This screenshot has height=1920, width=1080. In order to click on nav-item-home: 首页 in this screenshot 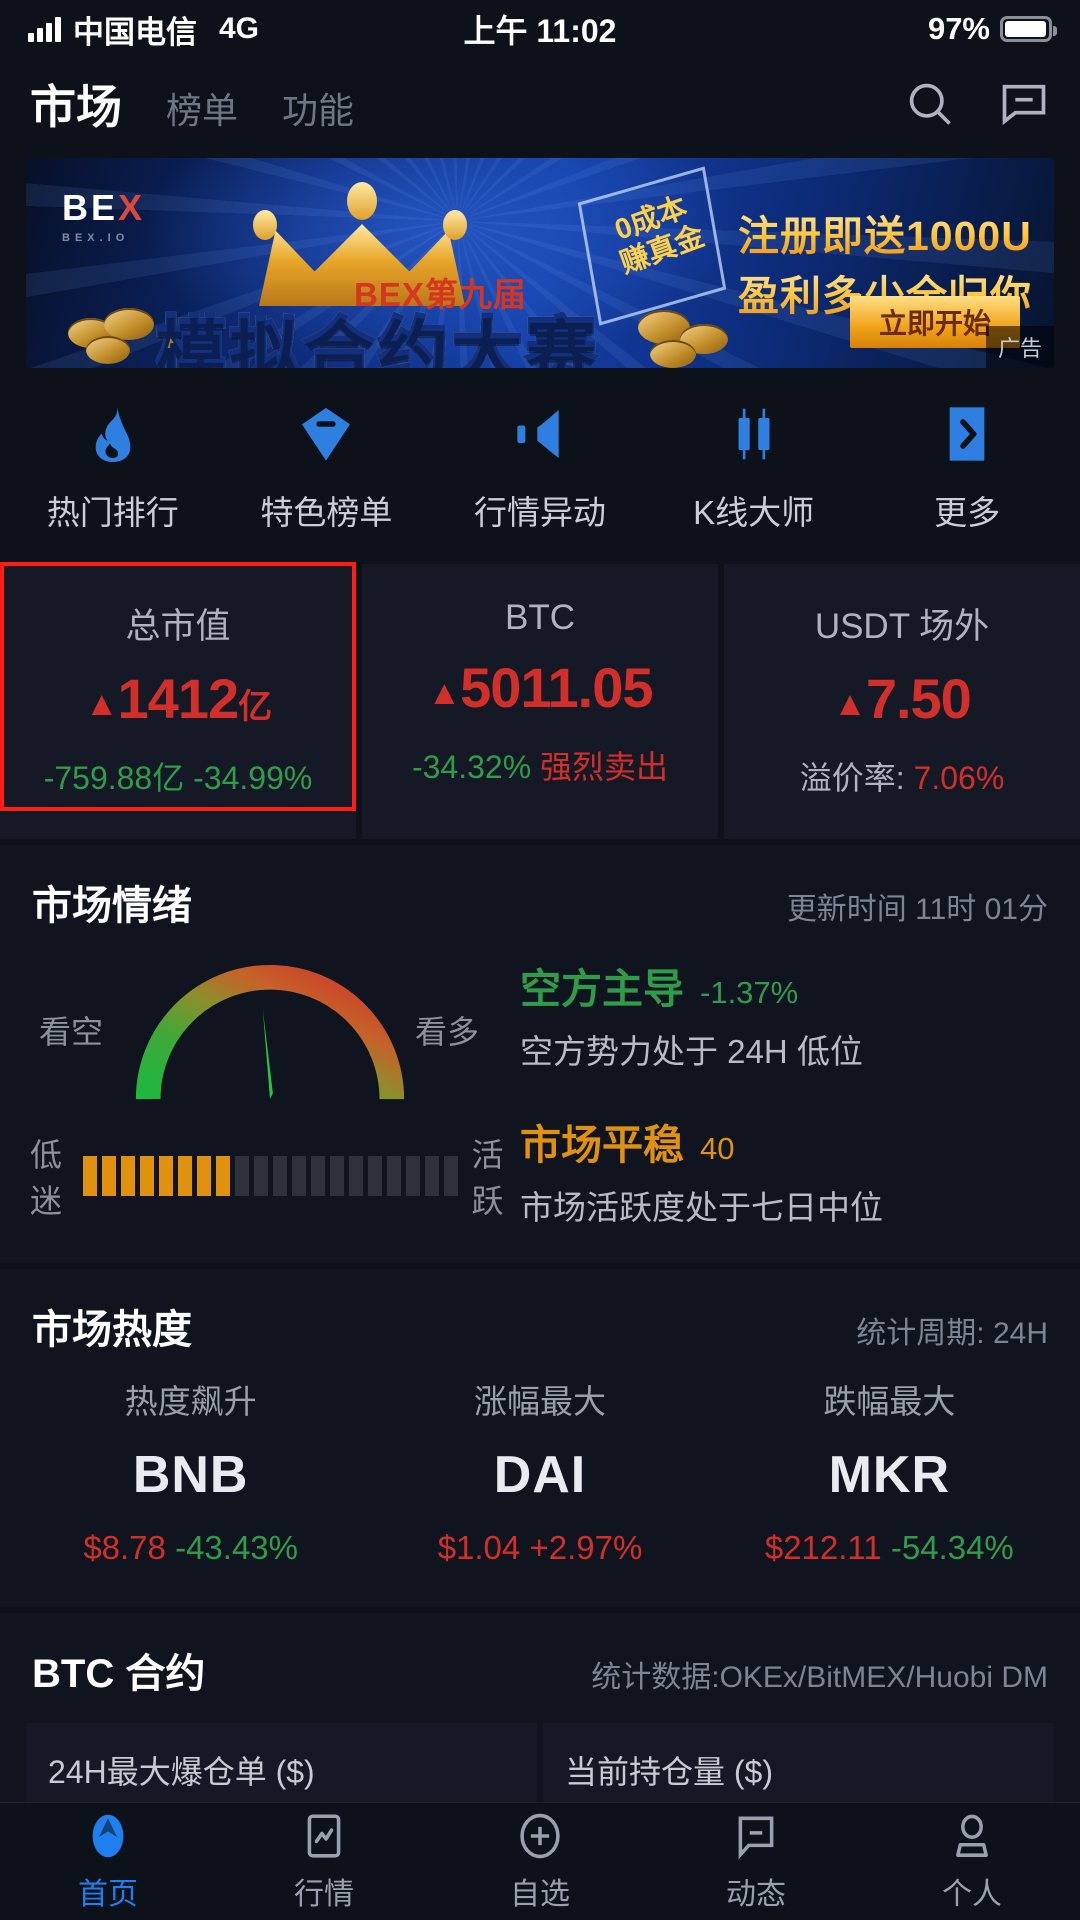, I will do `click(108, 1862)`.